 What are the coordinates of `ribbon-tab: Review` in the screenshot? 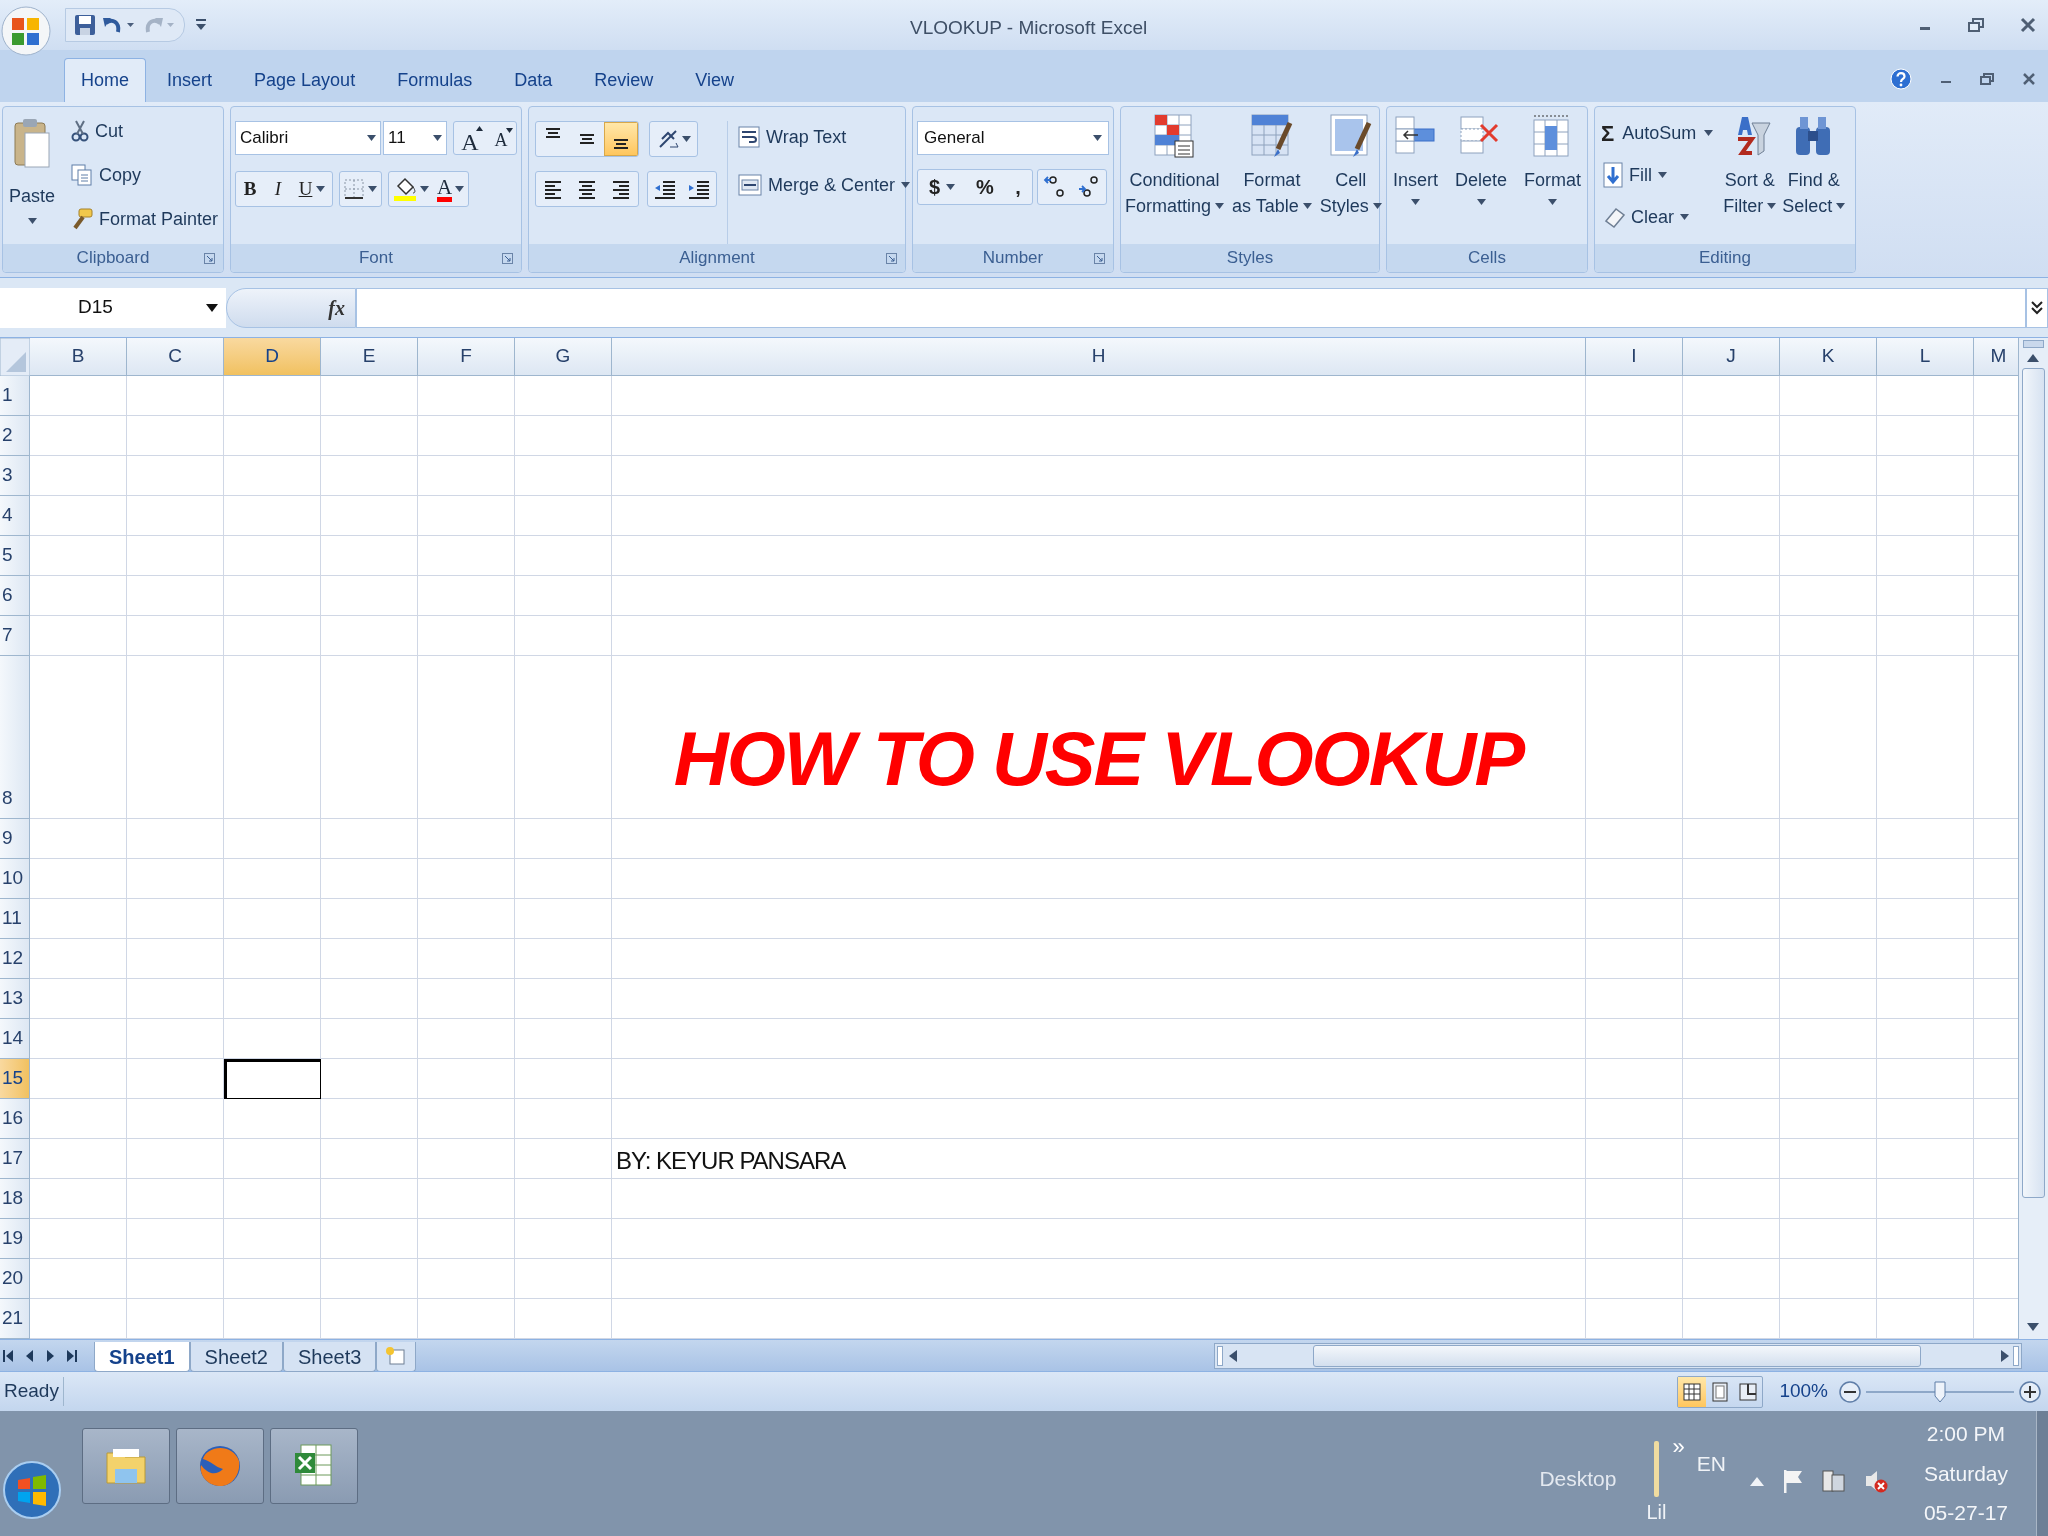 It's located at (624, 80).